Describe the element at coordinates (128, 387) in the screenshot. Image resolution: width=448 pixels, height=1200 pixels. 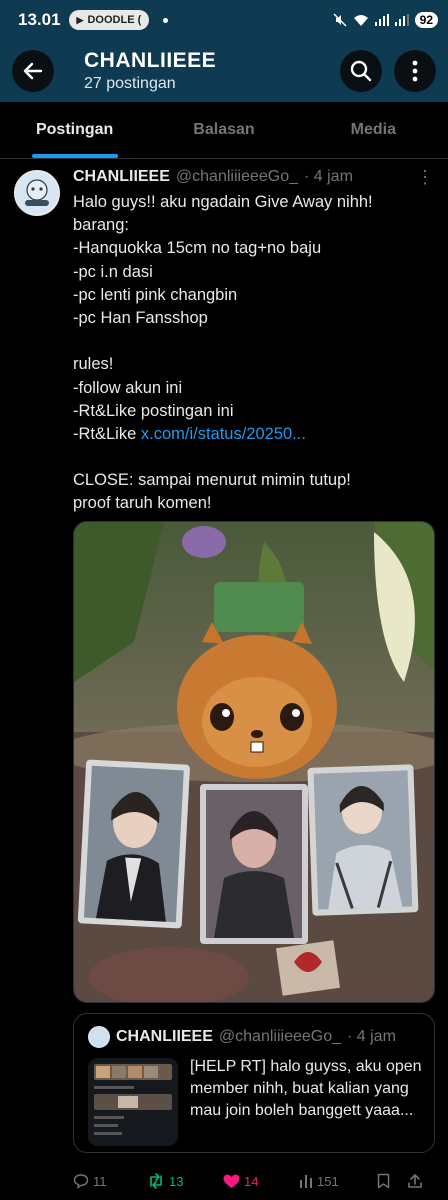
I see `post-line: -follow akun ini` at that location.